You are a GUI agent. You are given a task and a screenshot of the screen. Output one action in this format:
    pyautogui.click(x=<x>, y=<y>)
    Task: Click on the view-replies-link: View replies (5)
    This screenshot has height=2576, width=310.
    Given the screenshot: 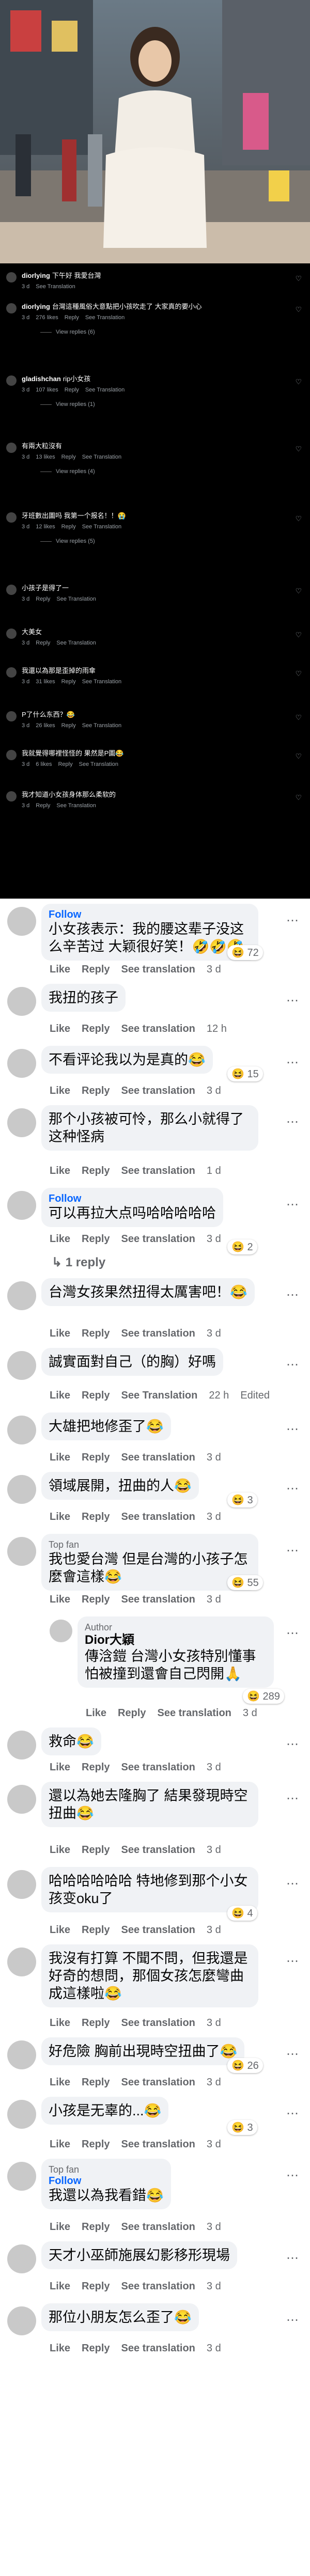 What is the action you would take?
    pyautogui.click(x=68, y=541)
    